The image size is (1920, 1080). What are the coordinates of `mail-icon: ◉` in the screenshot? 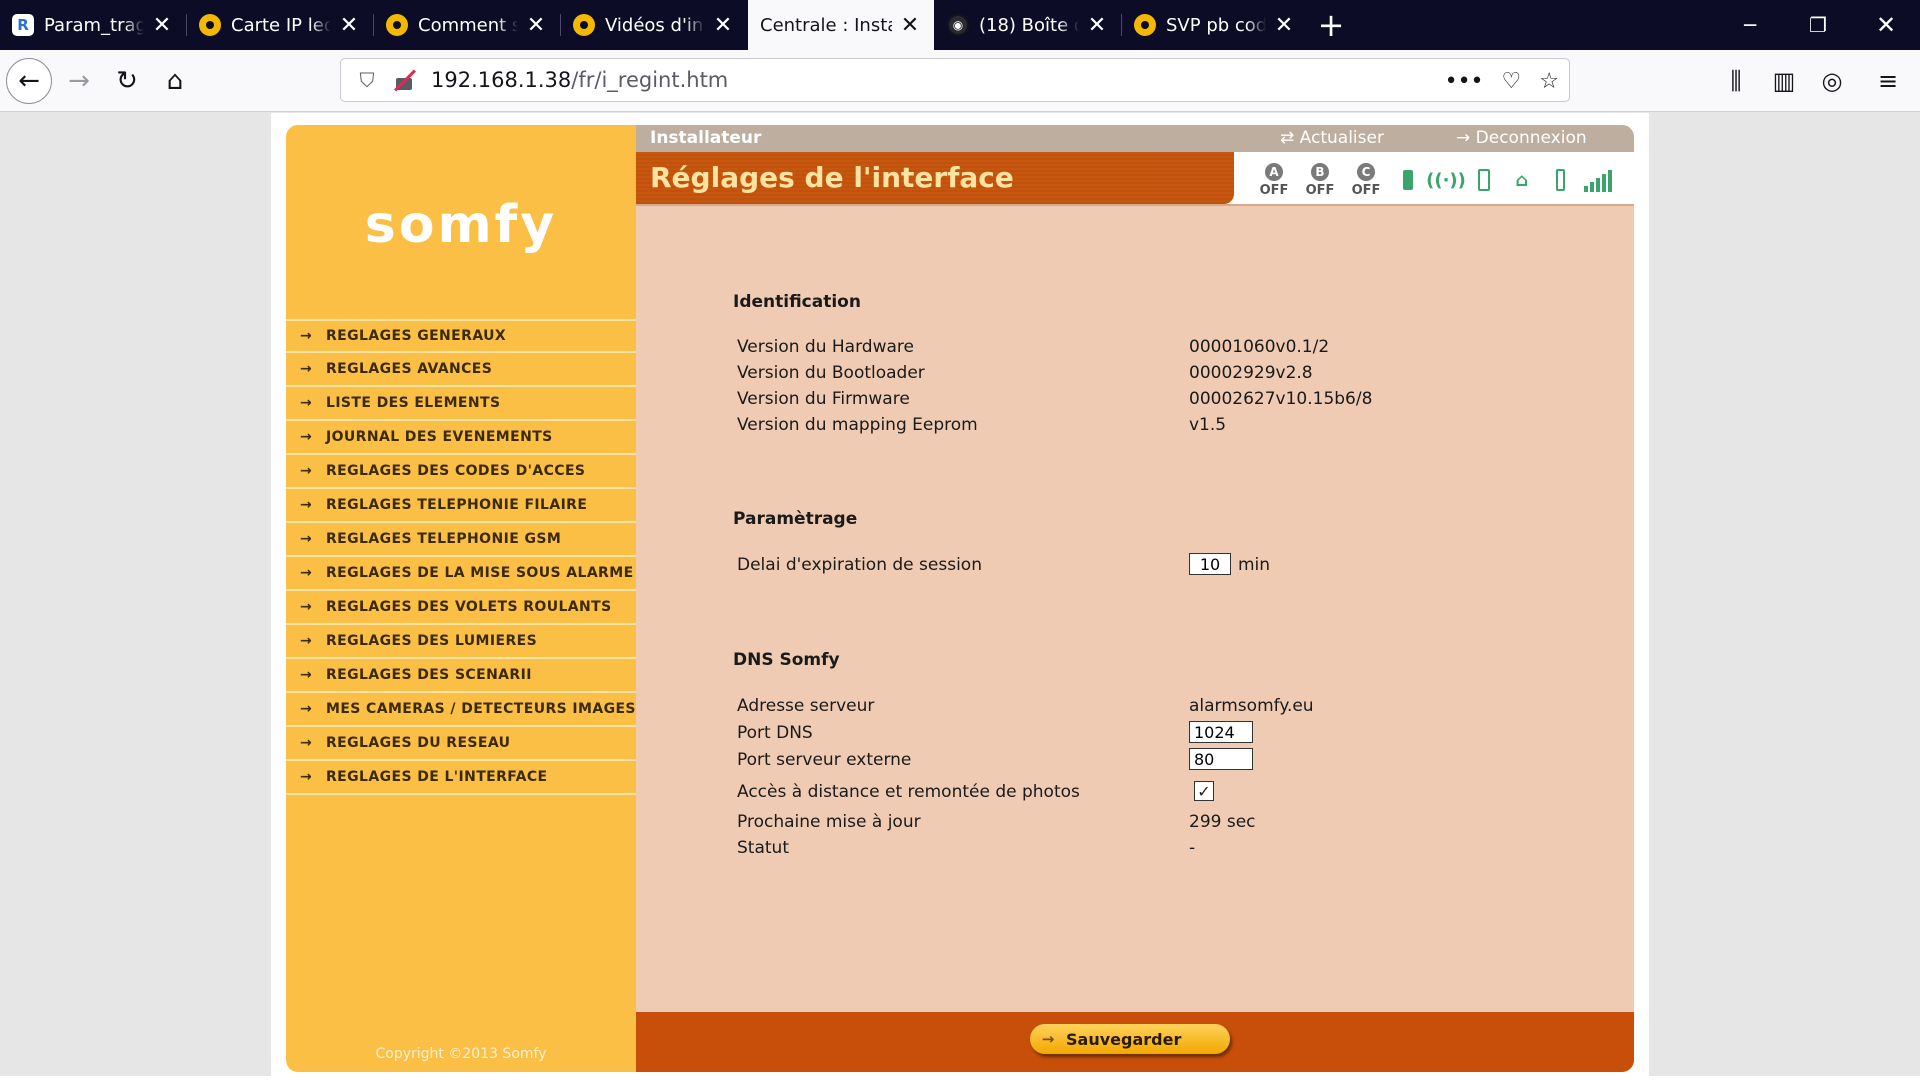 It's located at (958, 25).